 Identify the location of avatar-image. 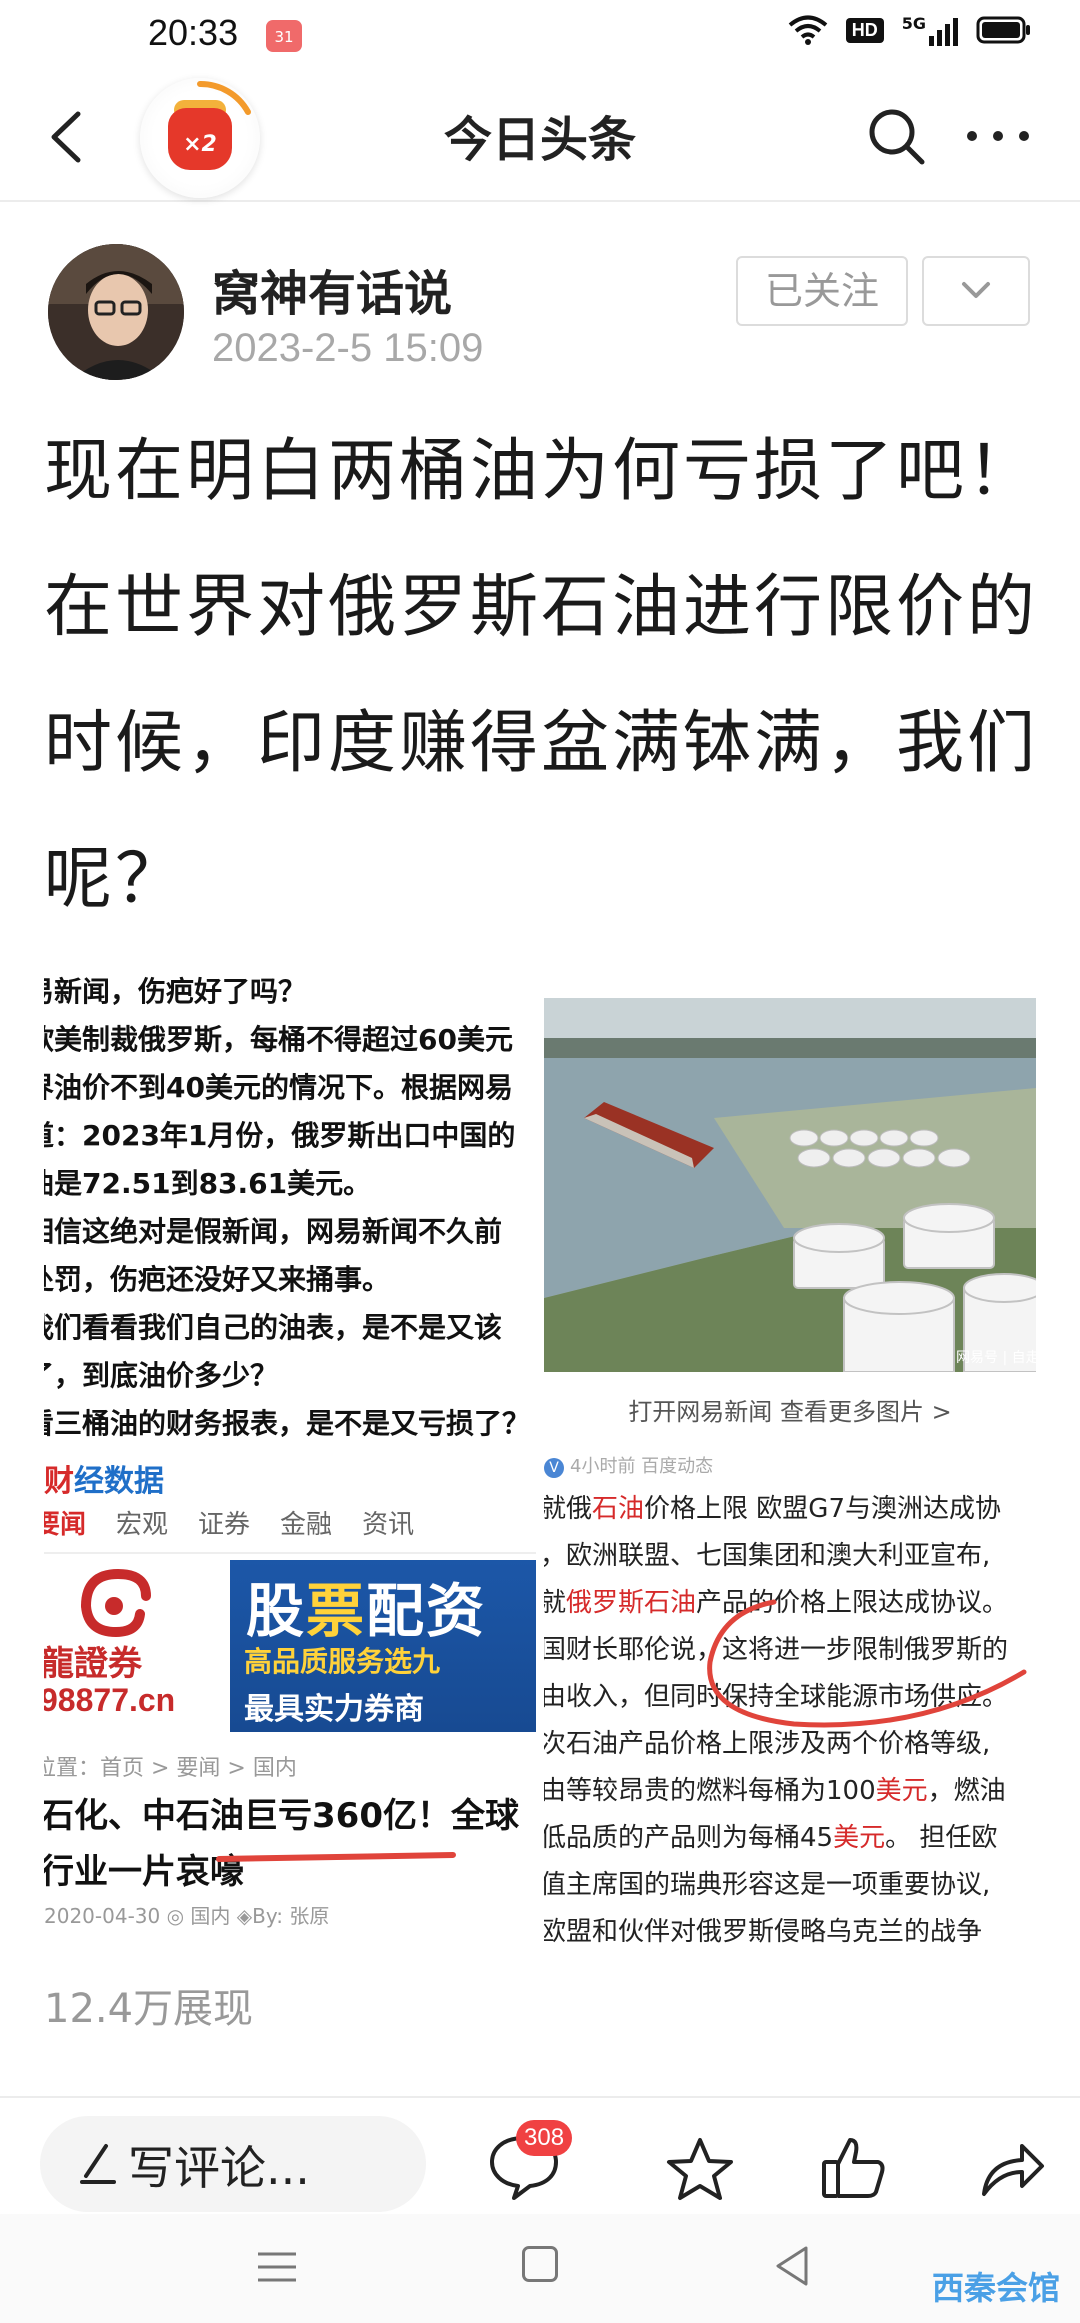
(116, 312).